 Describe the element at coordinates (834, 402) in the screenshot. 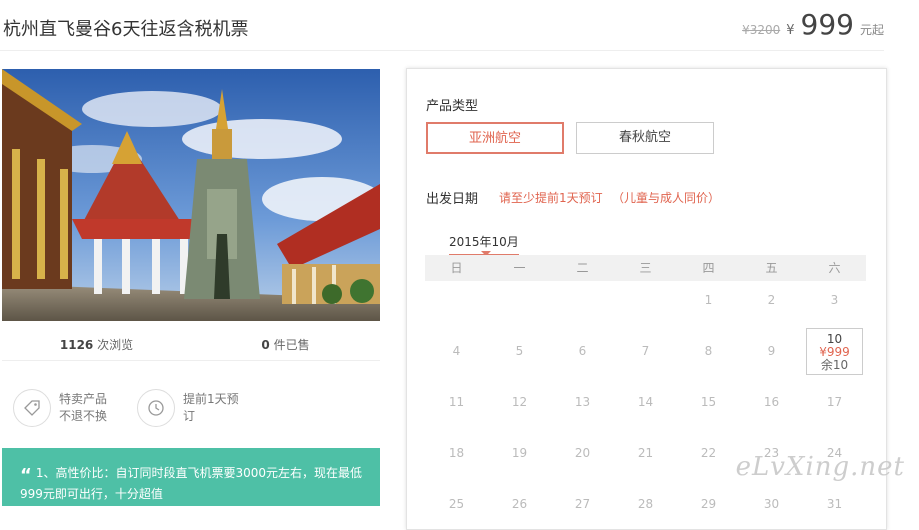

I see `calendar-day: 17` at that location.